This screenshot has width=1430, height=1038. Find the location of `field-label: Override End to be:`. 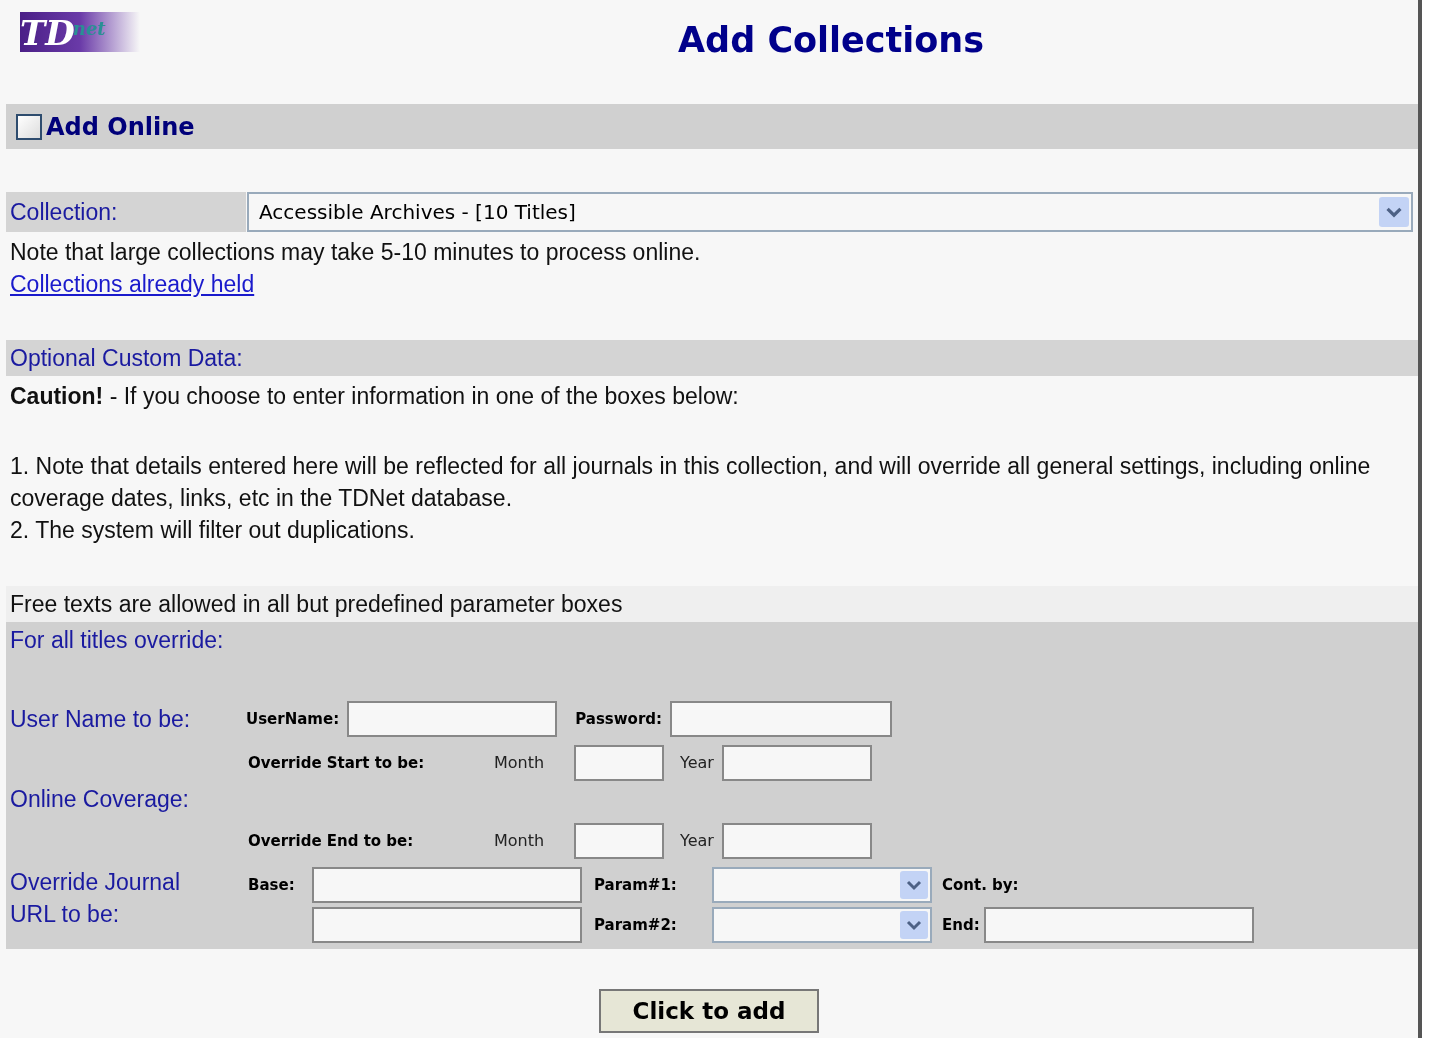

field-label: Override End to be: is located at coordinates (331, 841).